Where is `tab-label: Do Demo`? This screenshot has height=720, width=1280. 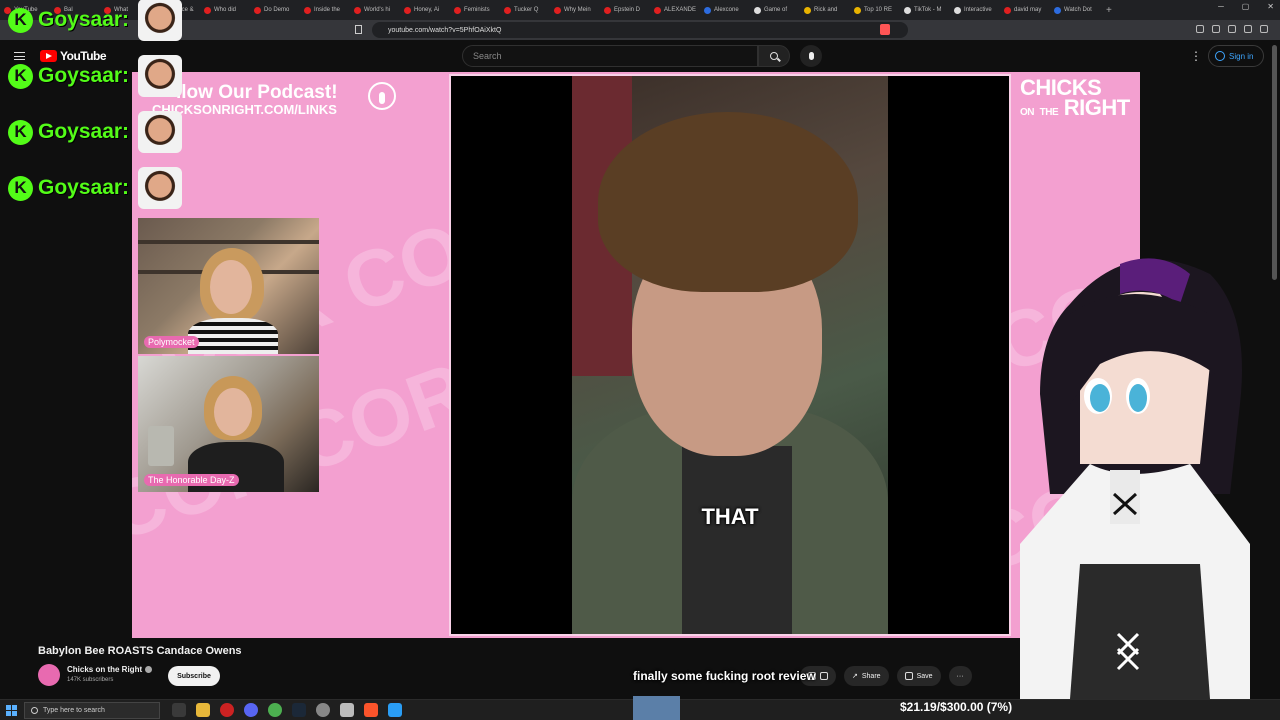
tab-label: Do Demo is located at coordinates (277, 10).